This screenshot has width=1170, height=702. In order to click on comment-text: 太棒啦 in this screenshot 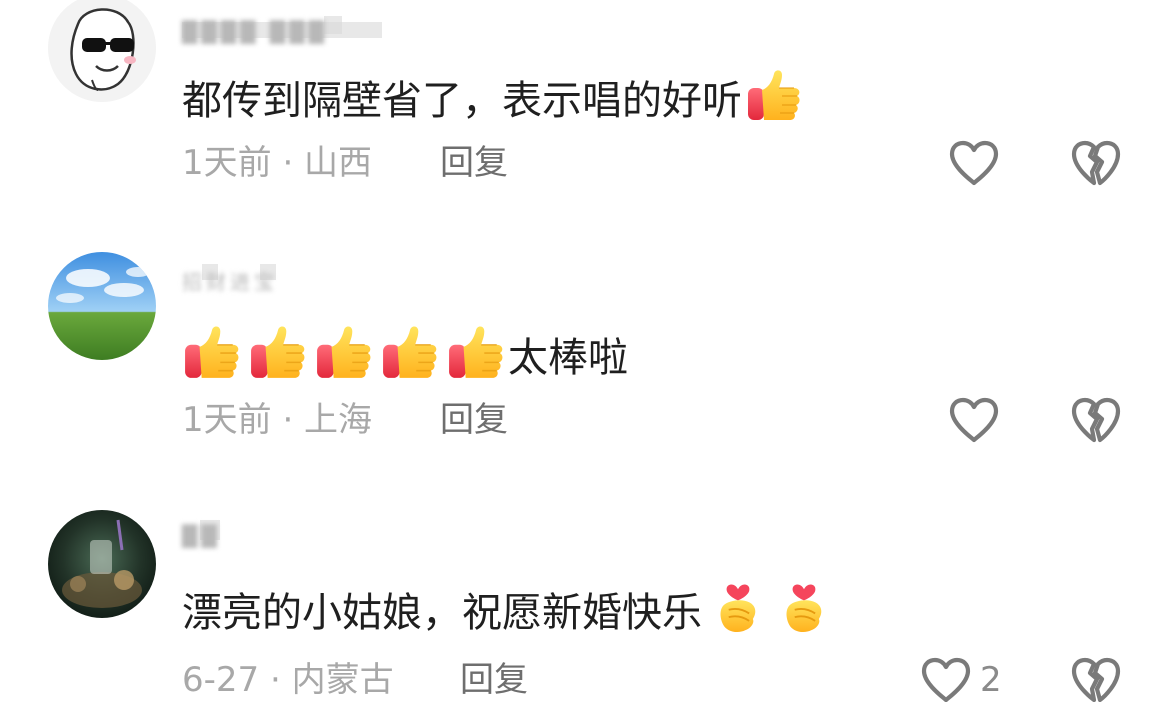, I will do `click(405, 357)`.